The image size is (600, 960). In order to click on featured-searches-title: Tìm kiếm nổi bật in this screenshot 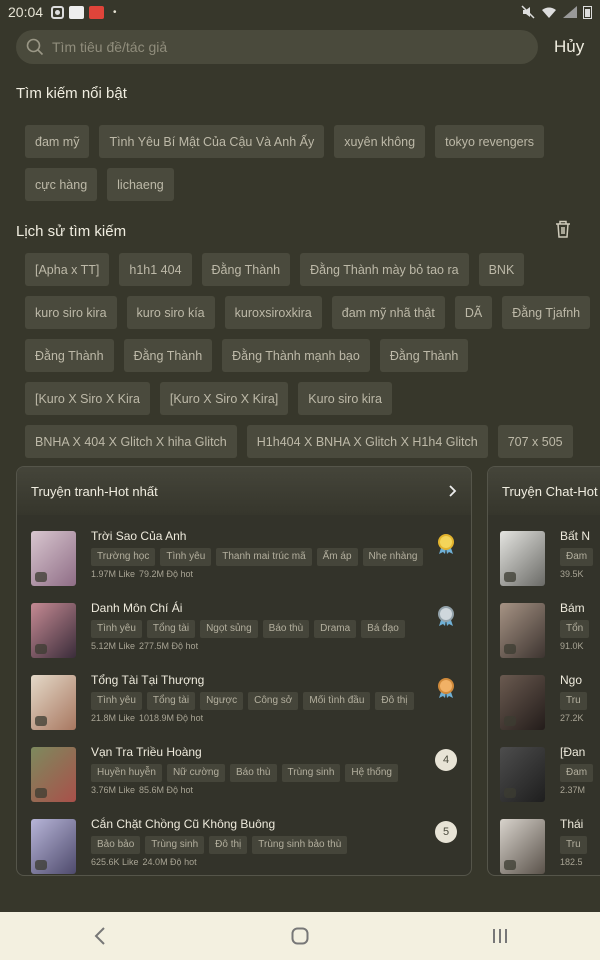, I will do `click(71, 93)`.